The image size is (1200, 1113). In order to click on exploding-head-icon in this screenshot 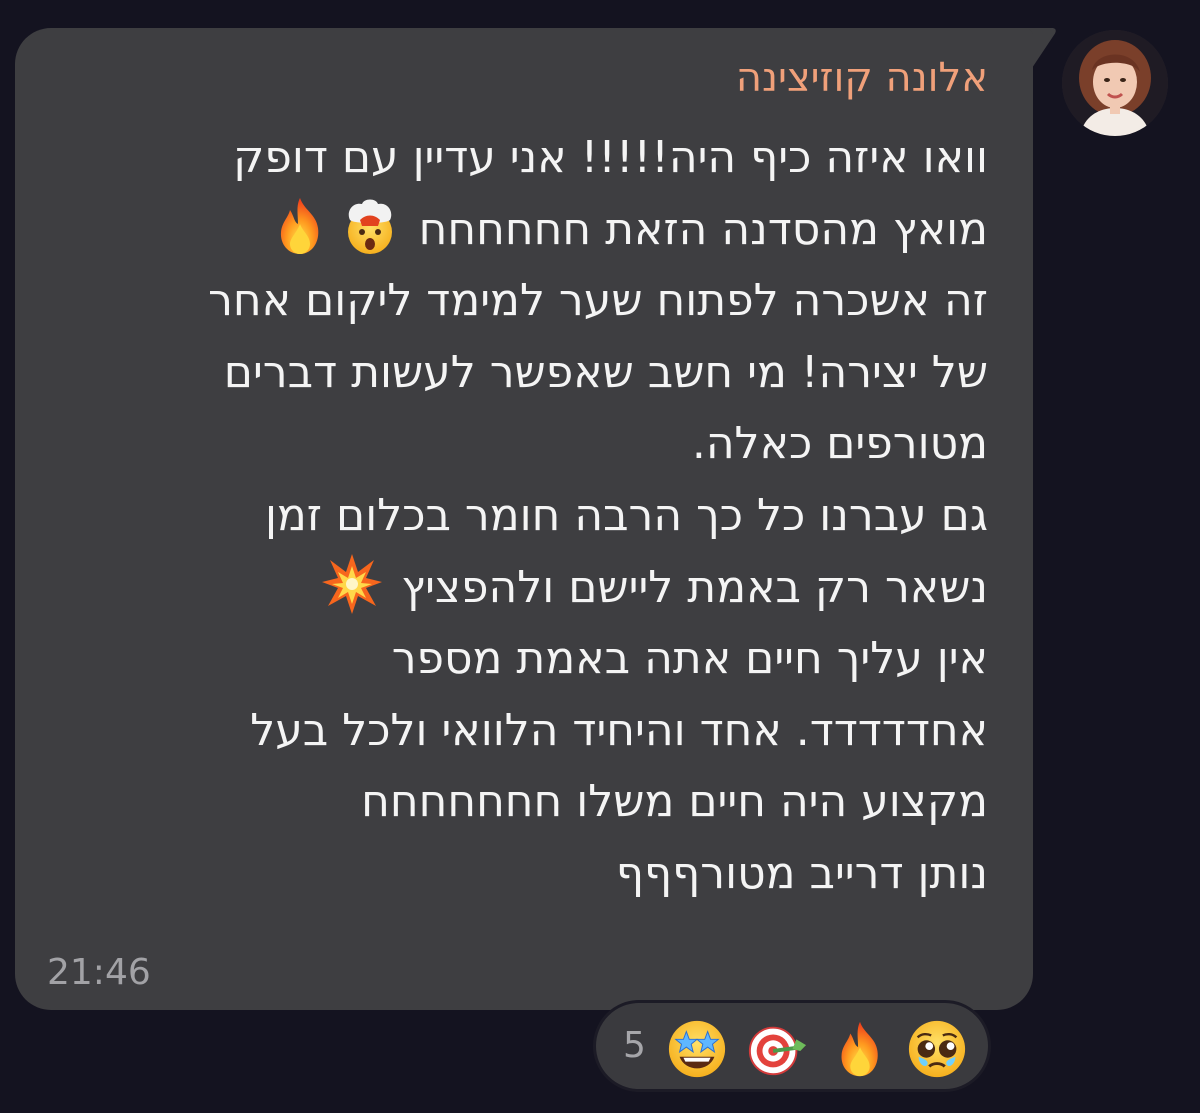, I will do `click(370, 226)`.